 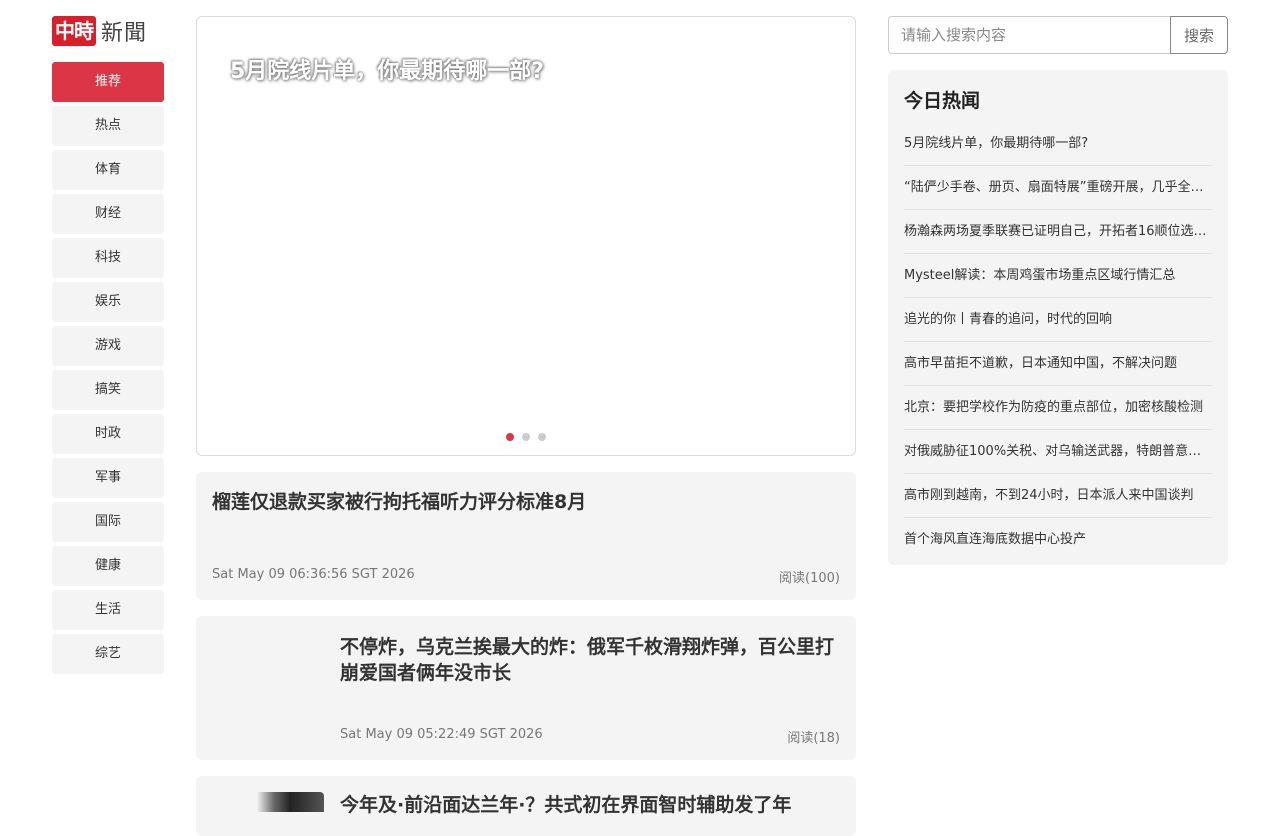 I want to click on article-title: 不停炸，乌克兰挨最大的炸：俄军千枚滑翔炸弹，百公里打崩爱国者俩年没市长, so click(x=588, y=660).